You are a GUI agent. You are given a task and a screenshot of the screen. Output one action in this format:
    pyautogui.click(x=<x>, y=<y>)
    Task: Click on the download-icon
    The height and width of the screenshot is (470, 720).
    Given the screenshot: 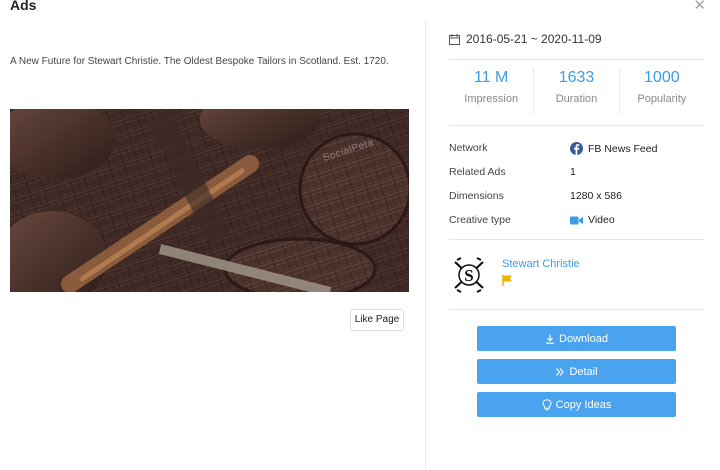 What is the action you would take?
    pyautogui.click(x=550, y=339)
    